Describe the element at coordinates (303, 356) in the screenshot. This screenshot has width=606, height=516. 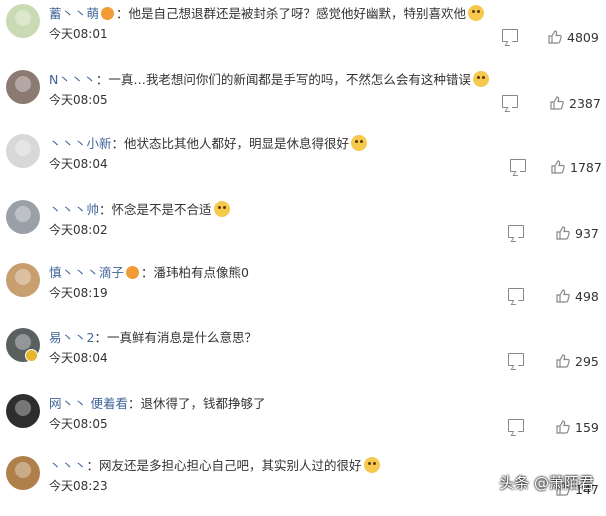
I see `comment-item: 易丶丶2：一真鲜有消息是什么意思？ 今天08:04 295` at that location.